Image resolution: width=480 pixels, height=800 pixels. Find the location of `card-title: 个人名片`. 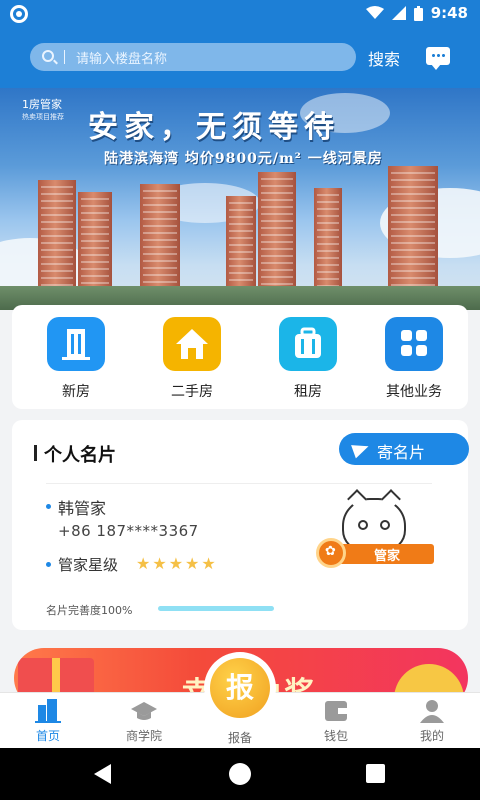

card-title: 个人名片 is located at coordinates (80, 455).